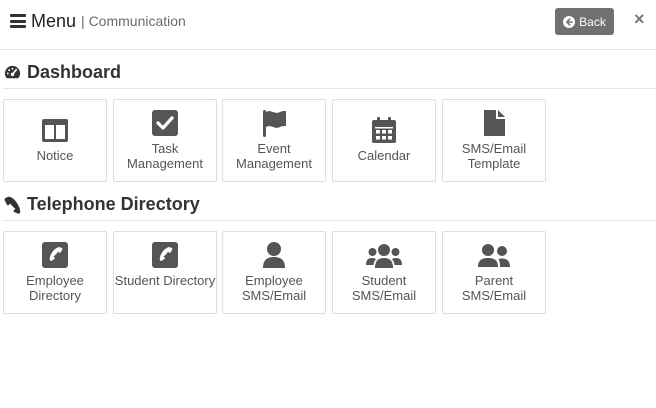 Image resolution: width=656 pixels, height=408 pixels. Describe the element at coordinates (165, 156) in the screenshot. I see `tile-label: Task Management` at that location.